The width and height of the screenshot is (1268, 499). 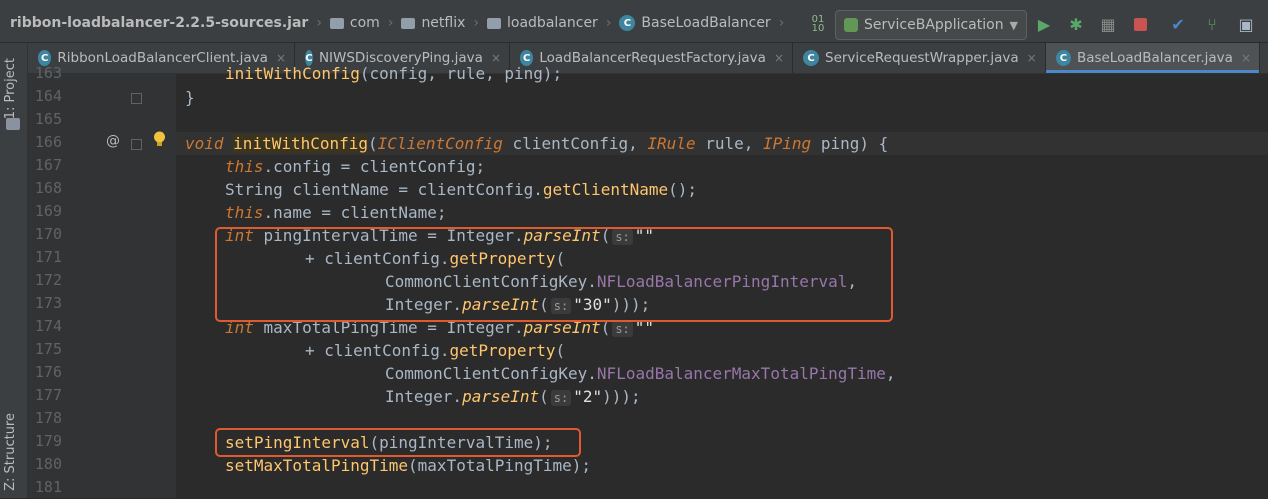 I want to click on line-number: 170, so click(x=48, y=234).